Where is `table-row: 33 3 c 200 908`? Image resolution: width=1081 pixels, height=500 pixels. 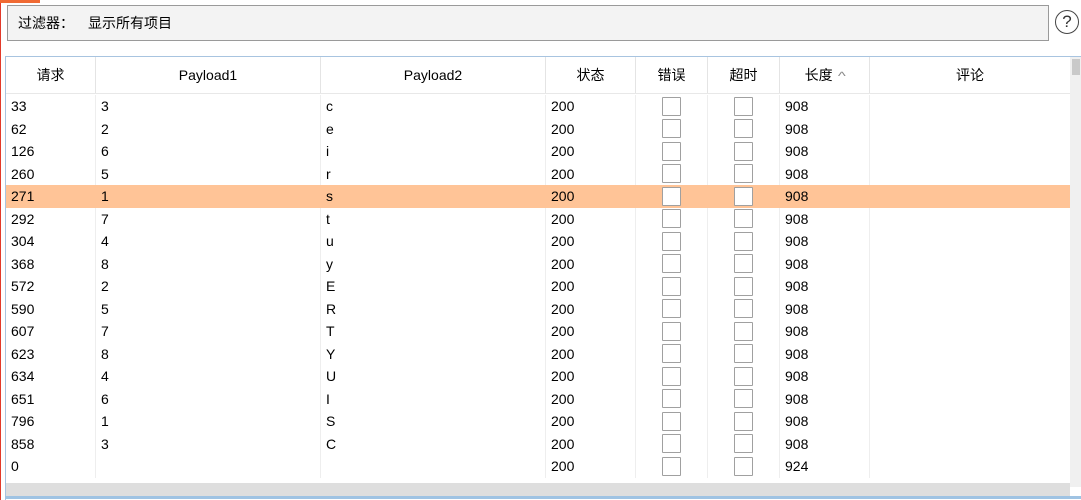 table-row: 33 3 c 200 908 is located at coordinates (538, 106).